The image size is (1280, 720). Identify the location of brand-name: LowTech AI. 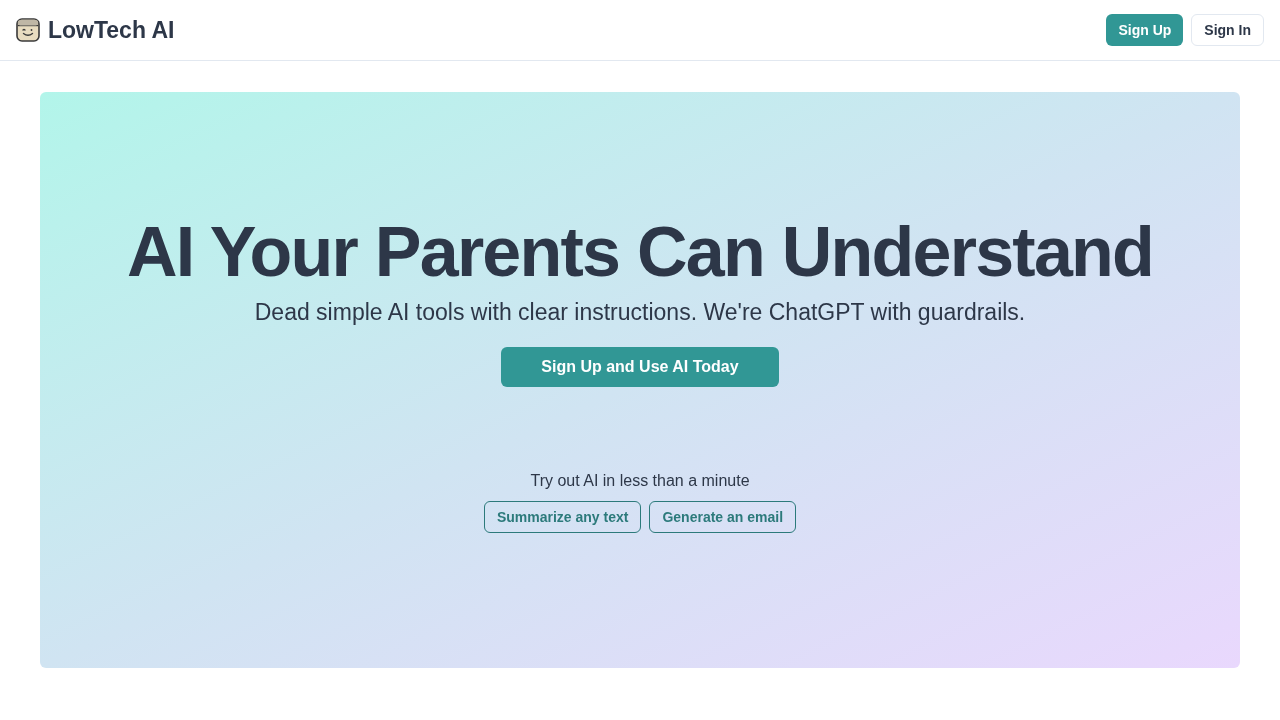
(111, 30).